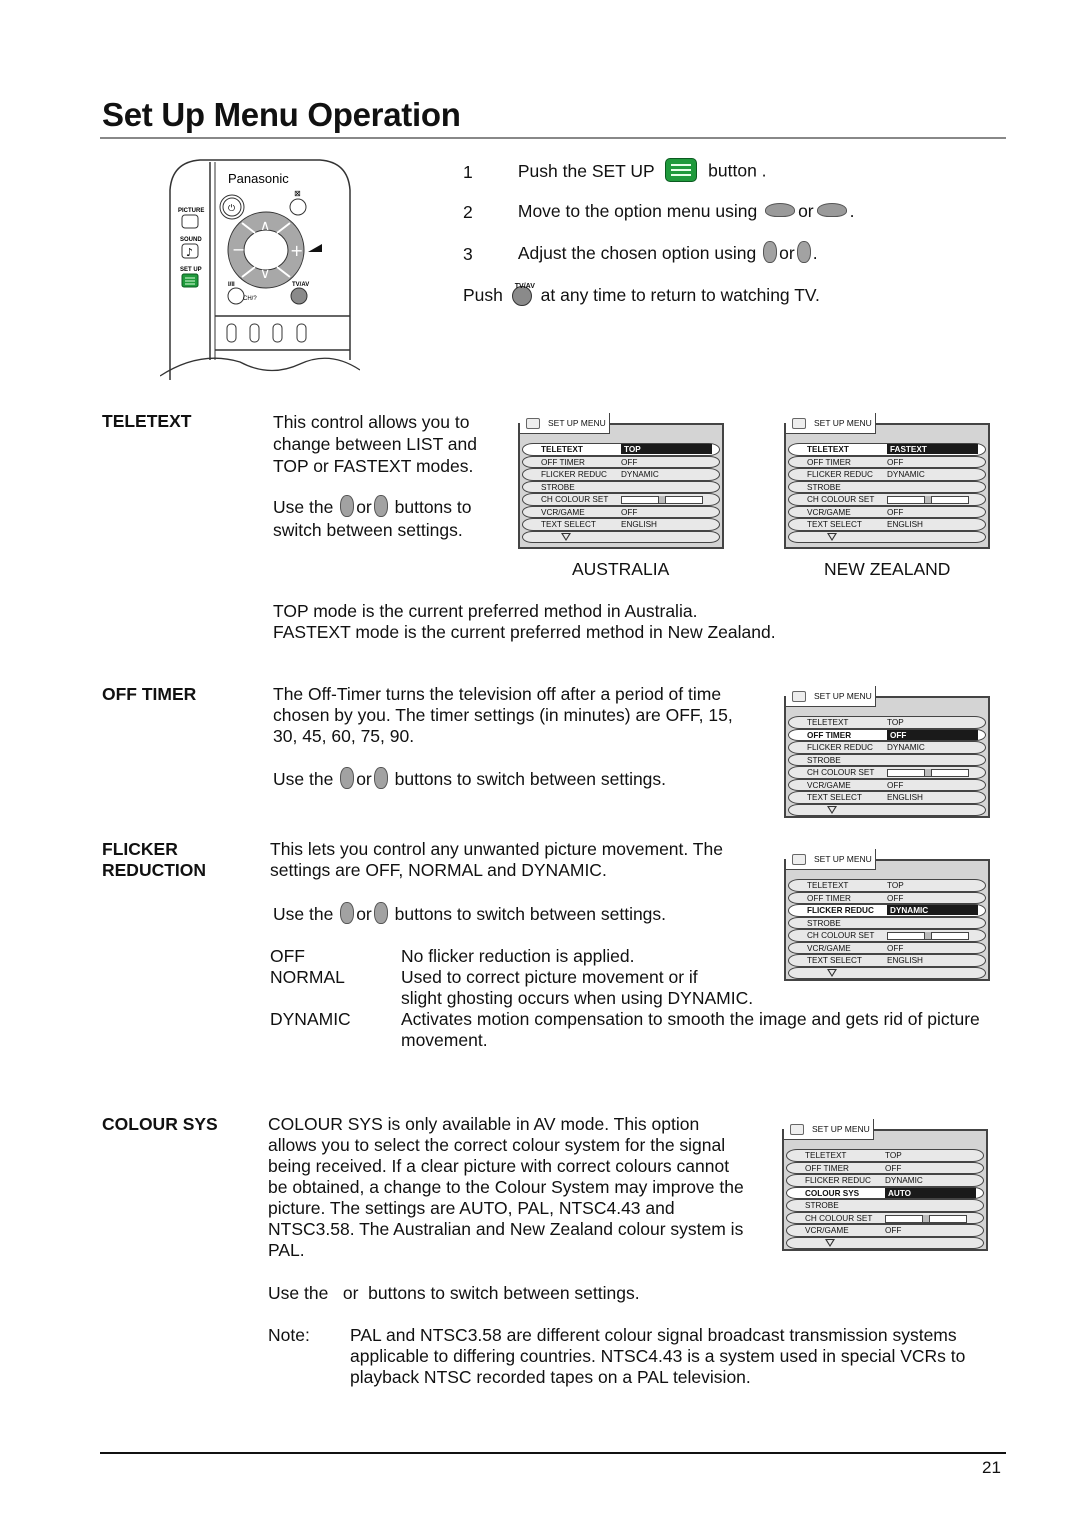 This screenshot has width=1080, height=1528. Describe the element at coordinates (639, 524) in the screenshot. I see `menu-row-value: ENGLISH` at that location.